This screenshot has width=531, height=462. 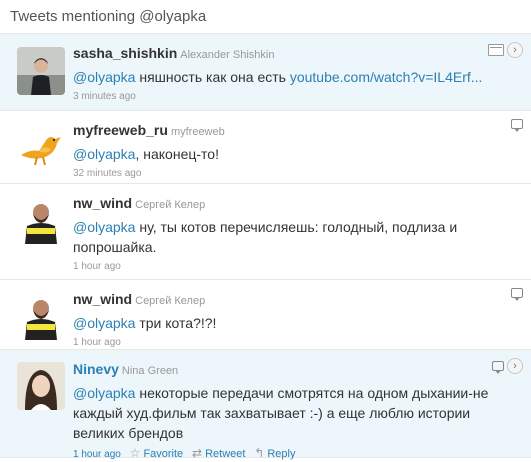 I want to click on tweet-timestamp: 32 minutes ago, so click(x=296, y=174).